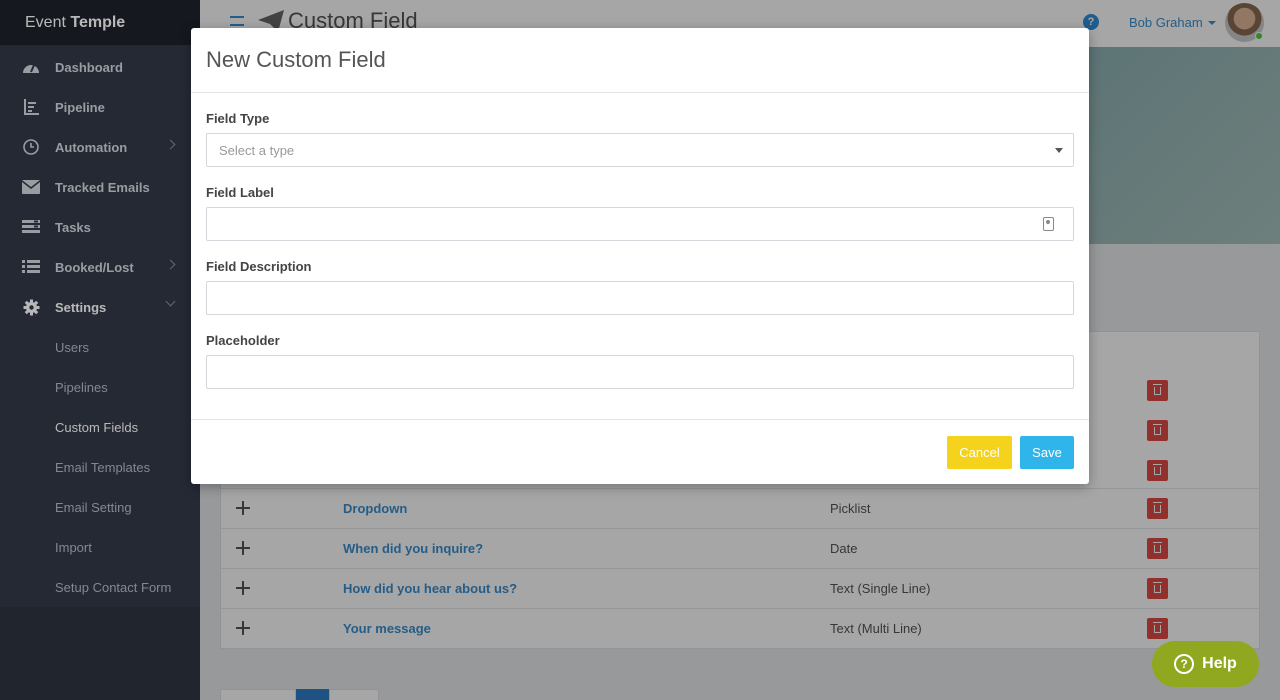 The width and height of the screenshot is (1280, 700). Describe the element at coordinates (1184, 664) in the screenshot. I see `question-icon: ?` at that location.